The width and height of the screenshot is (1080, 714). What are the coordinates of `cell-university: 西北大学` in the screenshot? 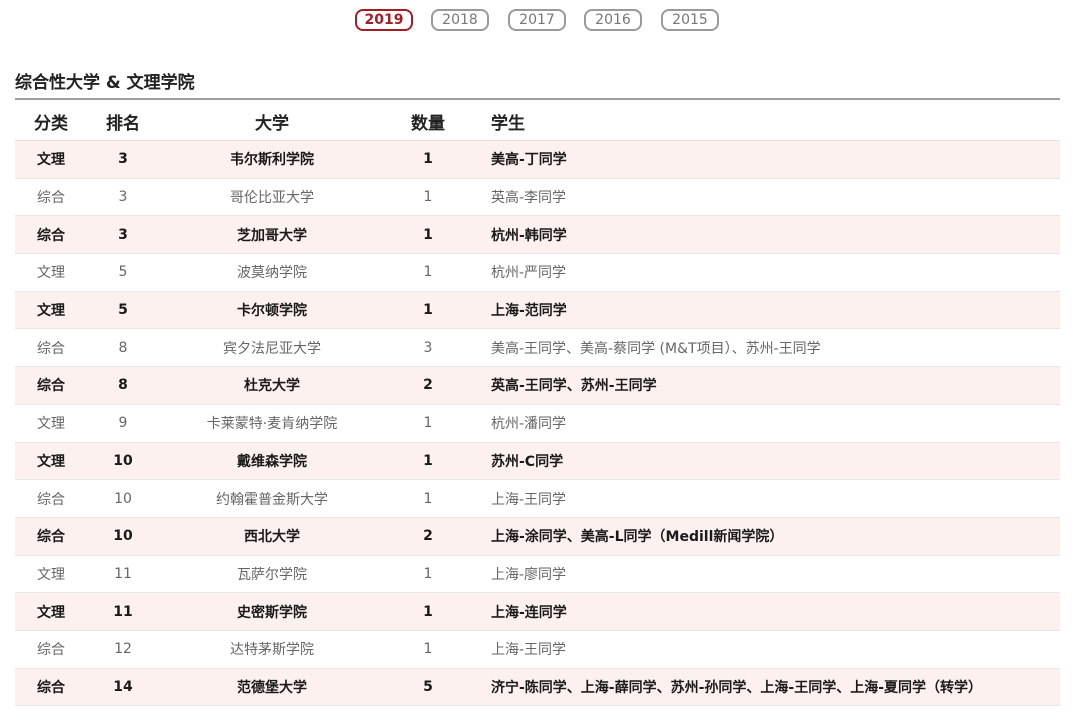 It's located at (272, 536).